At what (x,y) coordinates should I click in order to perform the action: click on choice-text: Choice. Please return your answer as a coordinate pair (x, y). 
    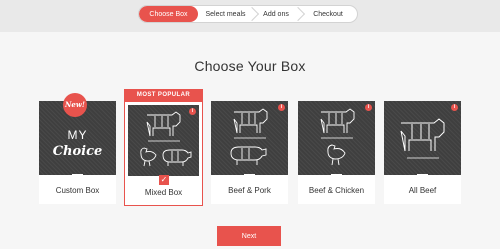
    Looking at the image, I should click on (77, 151).